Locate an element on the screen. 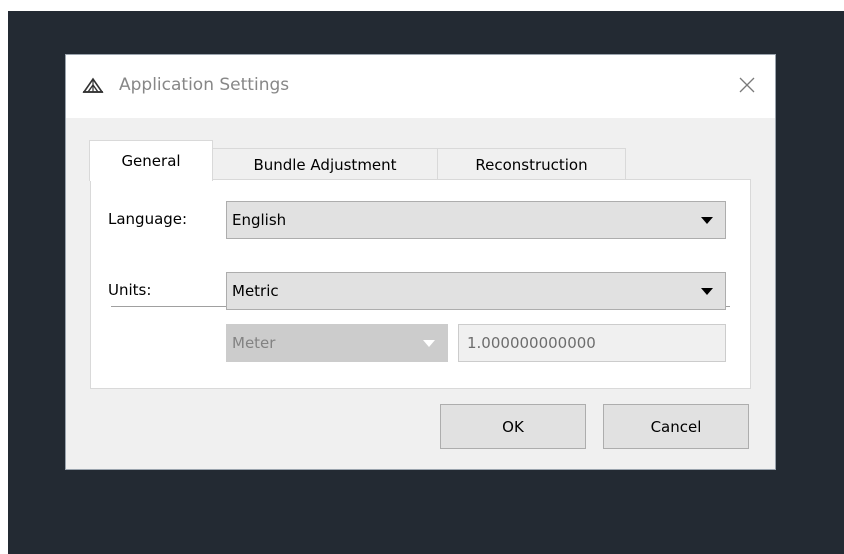 The height and width of the screenshot is (554, 844). unit-select: Meter is located at coordinates (337, 343).